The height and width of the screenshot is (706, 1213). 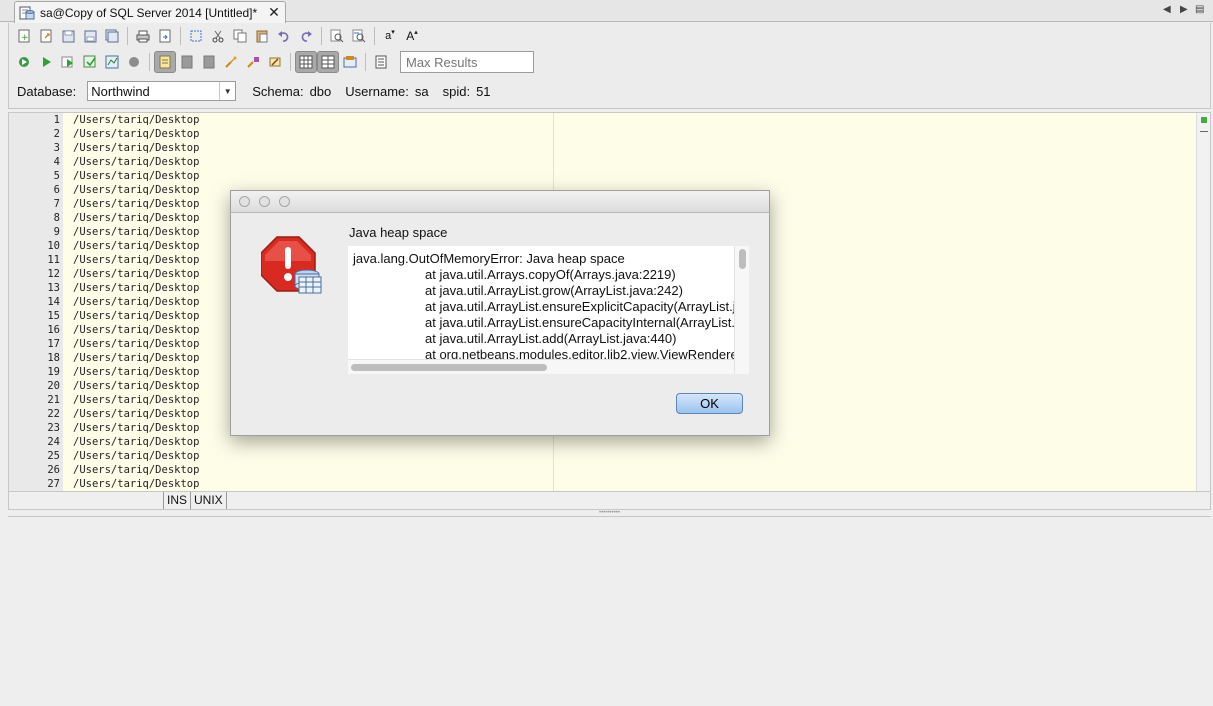 What do you see at coordinates (467, 62) in the screenshot?
I see `max-results-input` at bounding box center [467, 62].